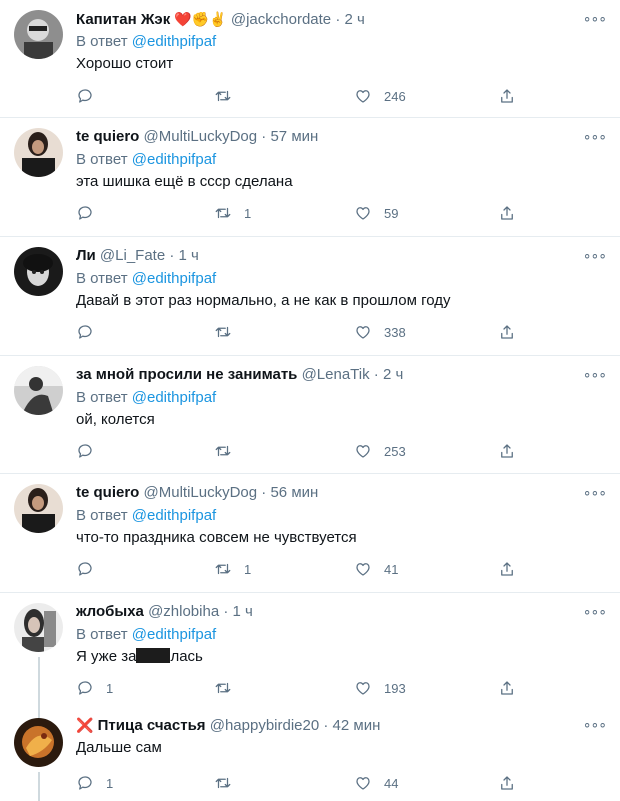  I want to click on like-button: 41, so click(376, 569).